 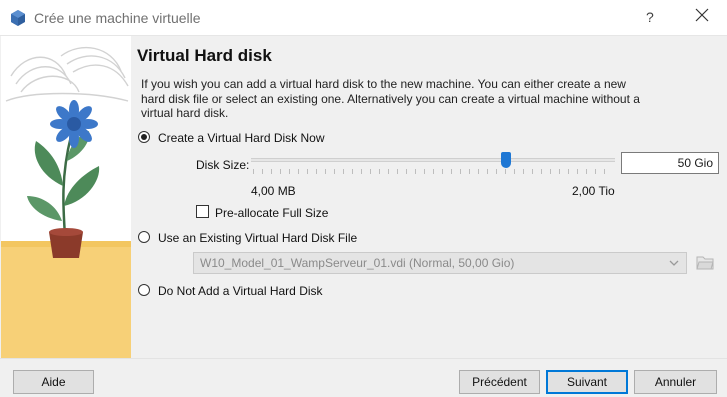 What do you see at coordinates (273, 191) in the screenshot?
I see `slider-min-label: 4,00 MB` at bounding box center [273, 191].